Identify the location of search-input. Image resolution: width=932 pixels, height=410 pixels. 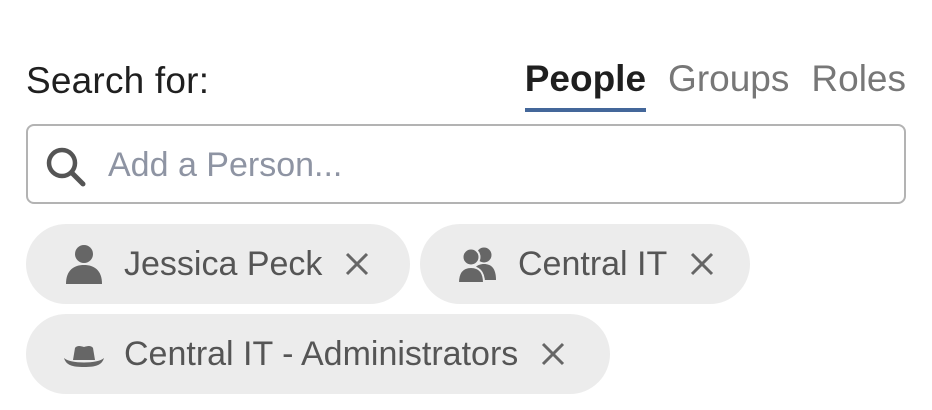
(498, 165).